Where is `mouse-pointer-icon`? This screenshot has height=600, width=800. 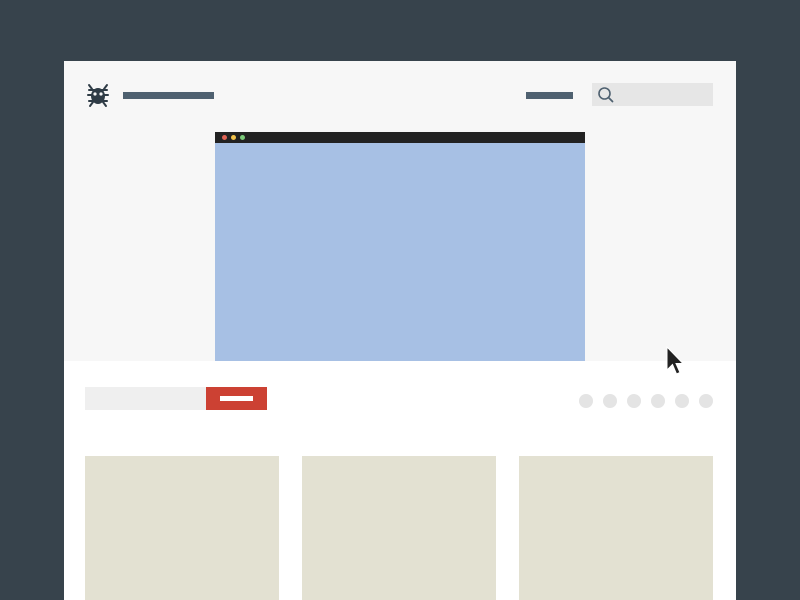
mouse-pointer-icon is located at coordinates (675, 360).